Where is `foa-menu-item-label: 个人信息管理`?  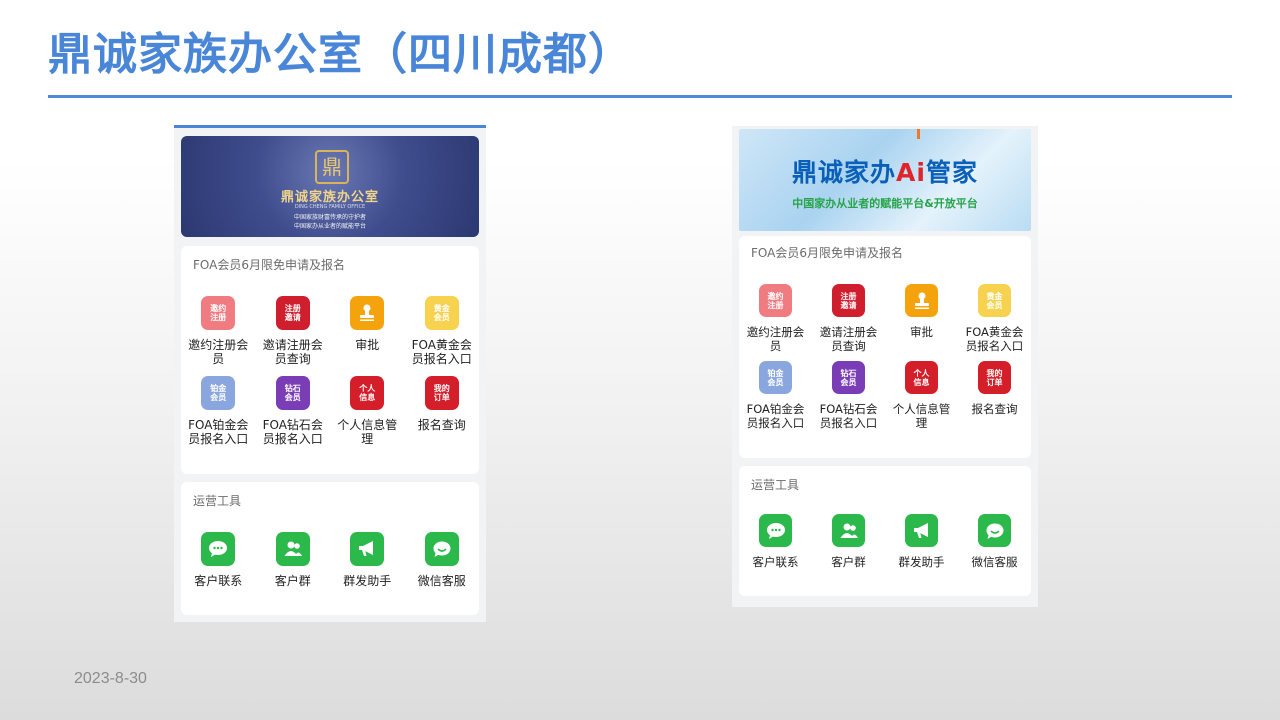
foa-menu-item-label: 个人信息管理 is located at coordinates (367, 432).